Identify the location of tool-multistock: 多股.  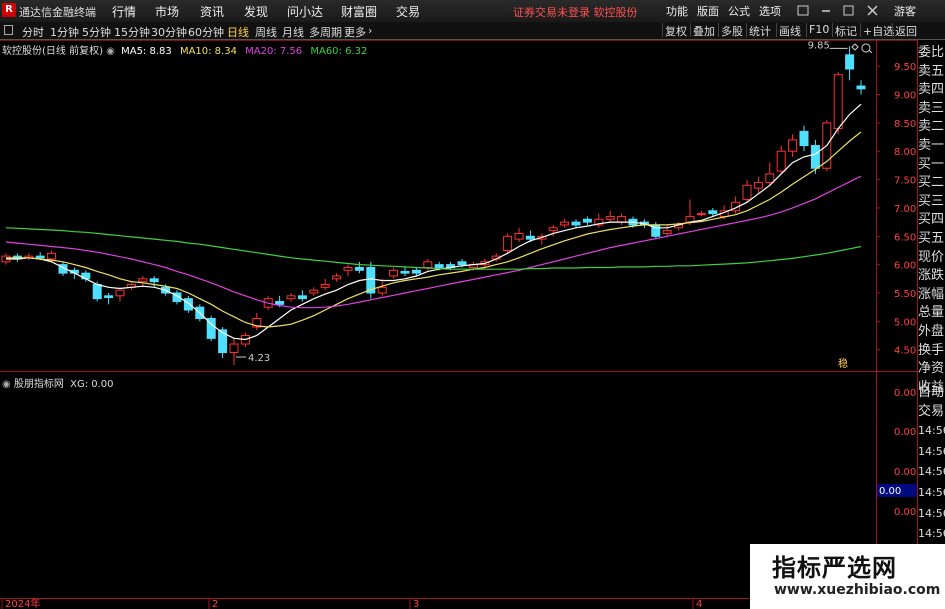
(731, 30).